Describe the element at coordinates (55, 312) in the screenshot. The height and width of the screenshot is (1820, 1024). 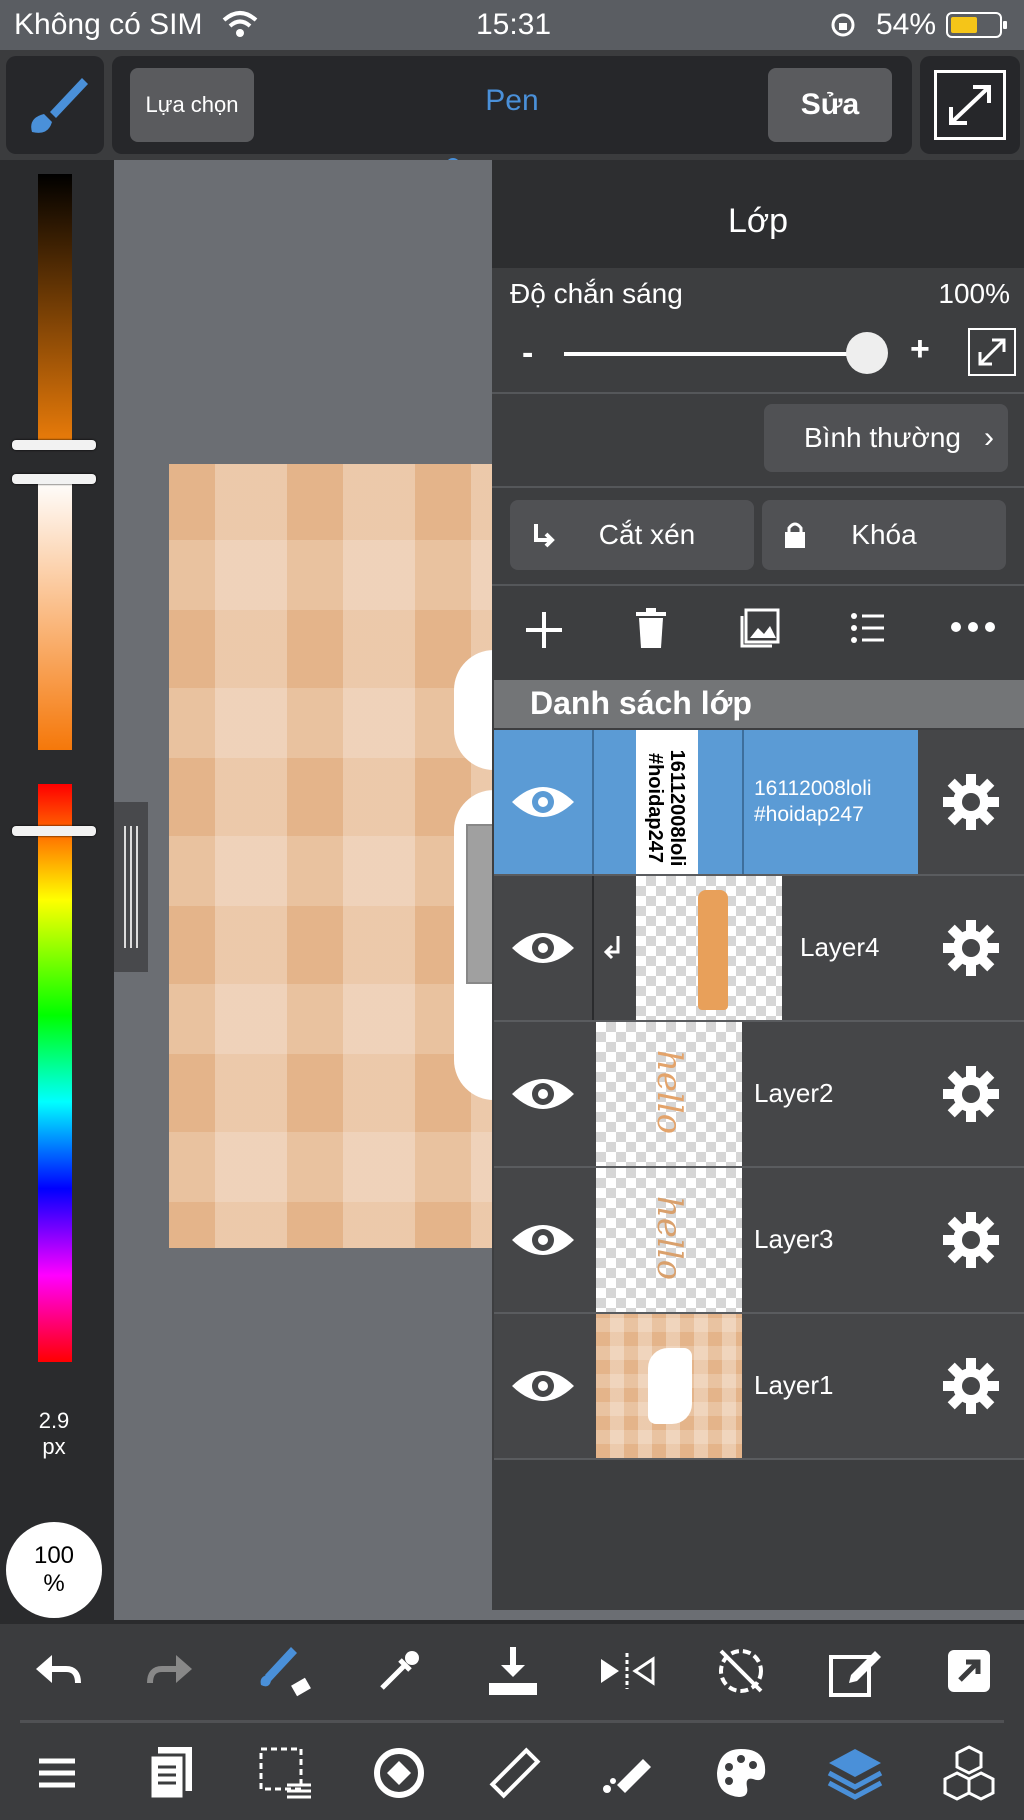
I see `shade-slider` at that location.